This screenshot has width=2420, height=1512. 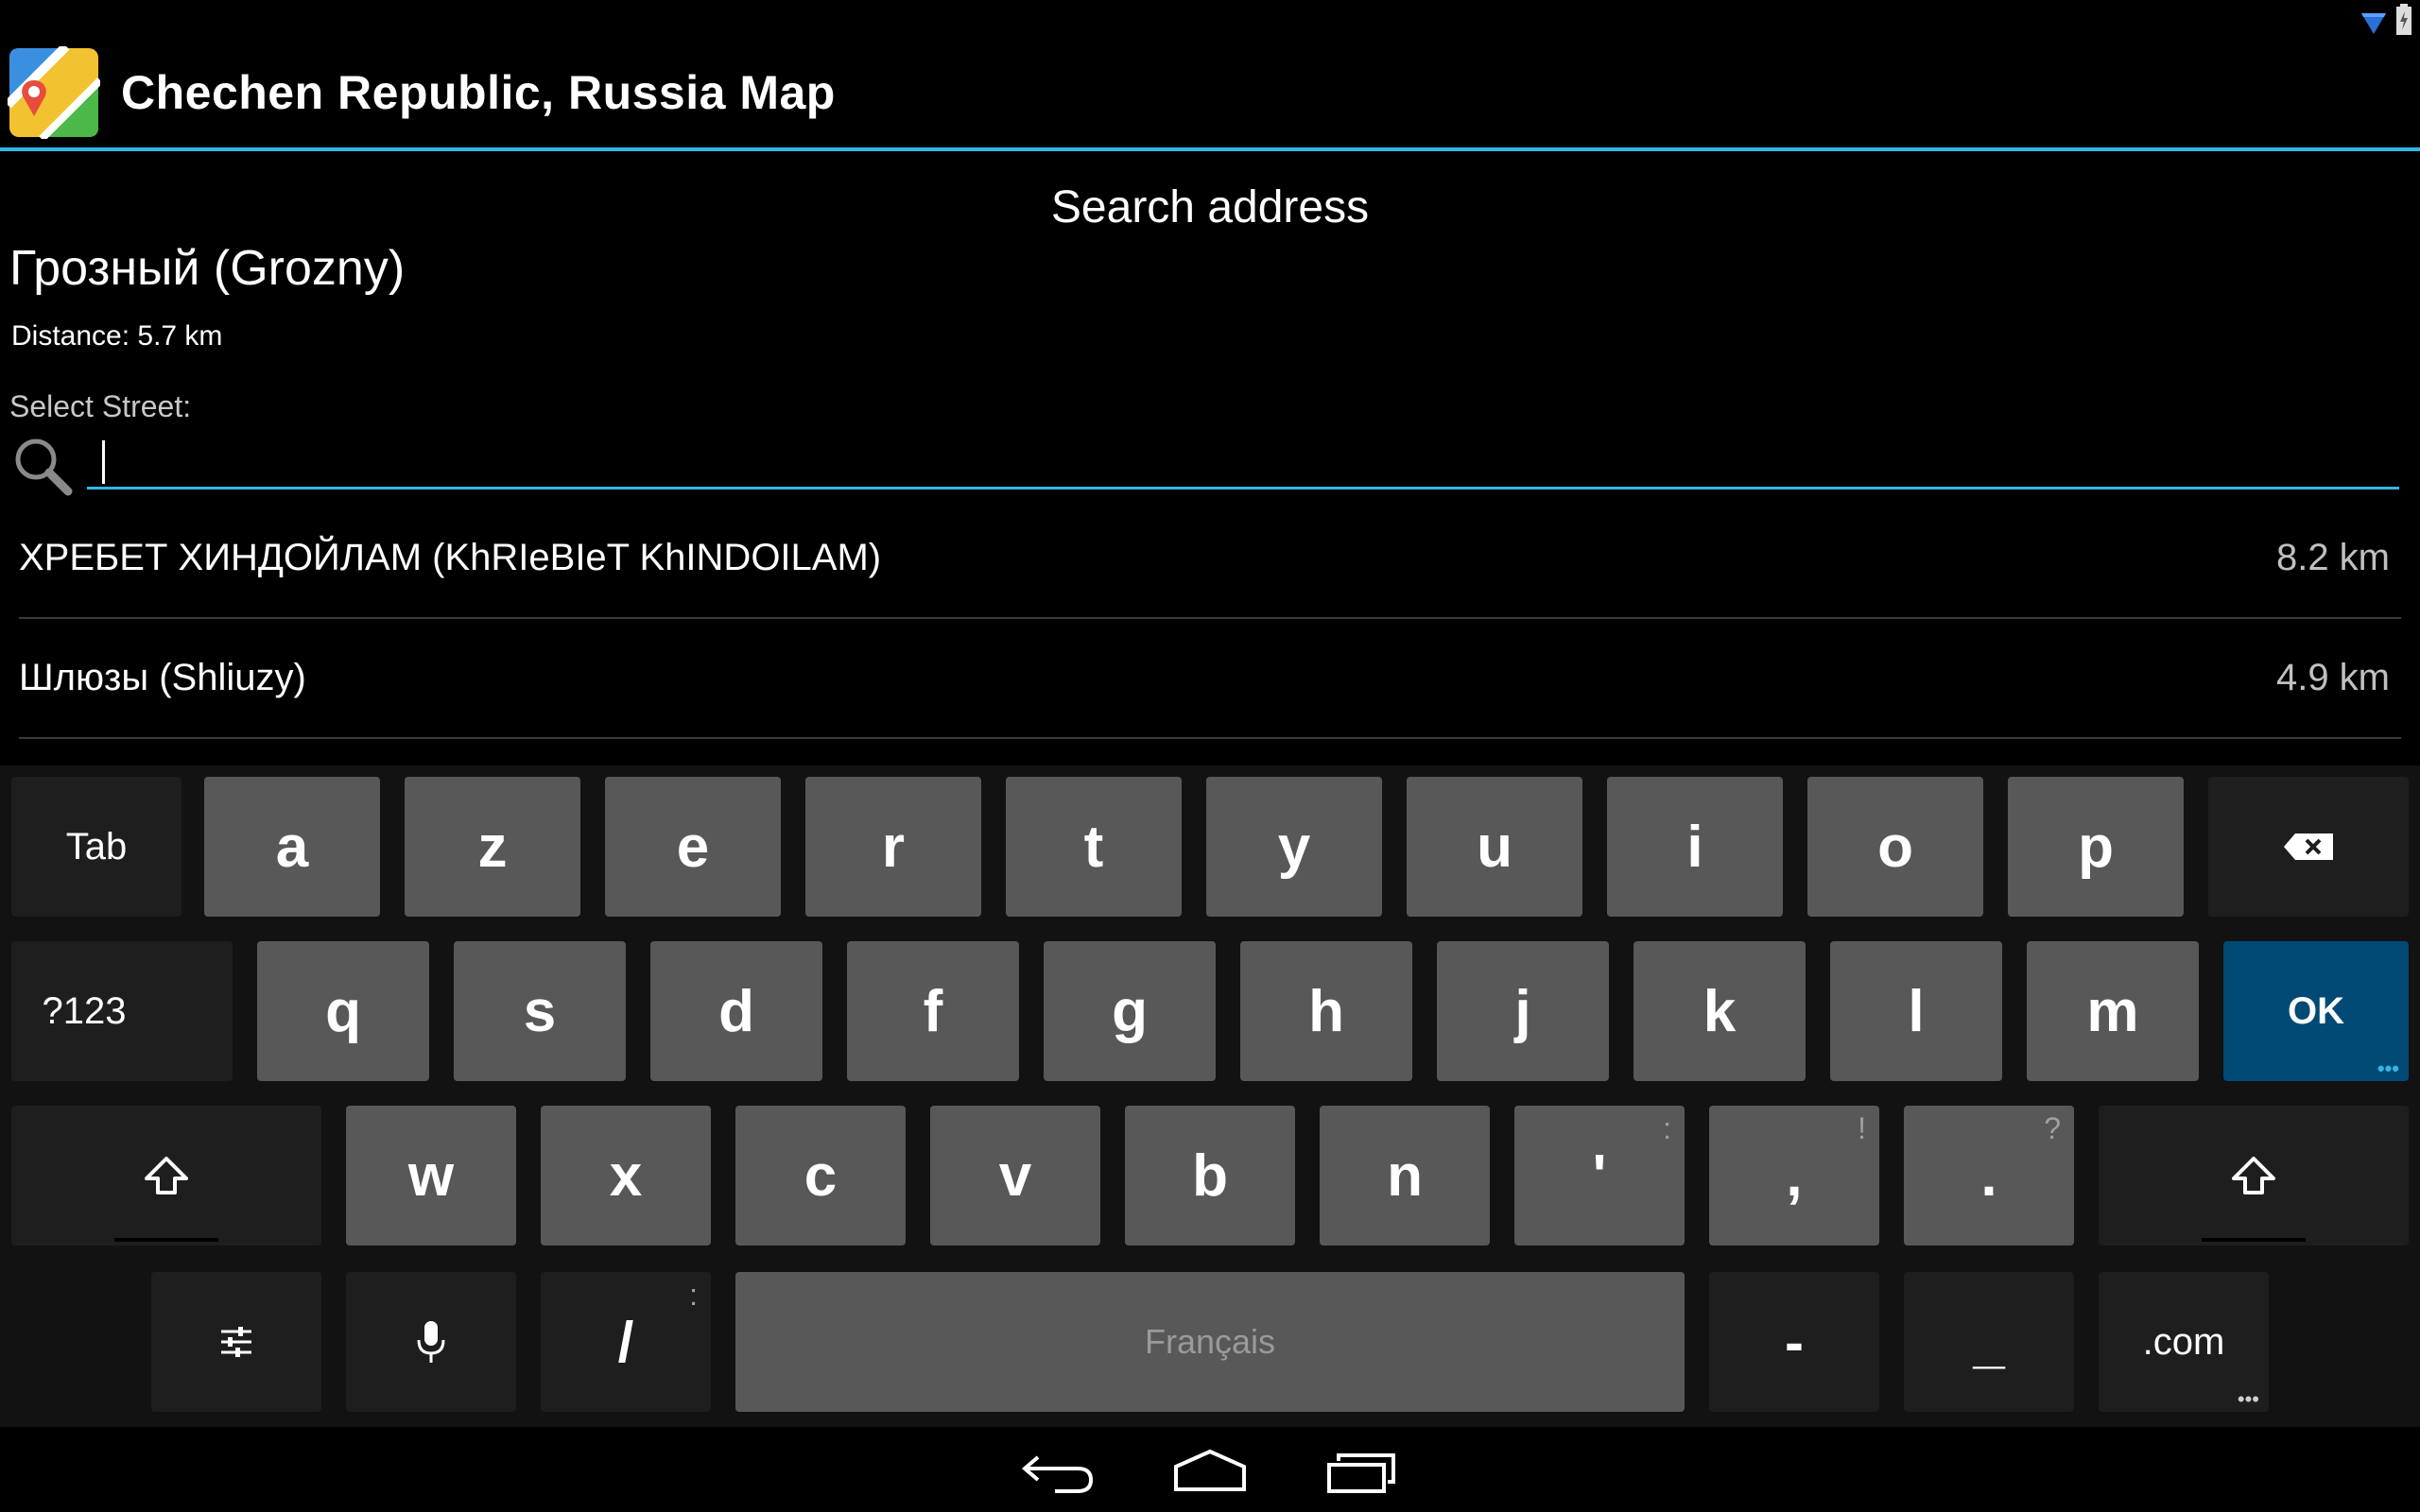 I want to click on tab-key: Tab, so click(x=96, y=847).